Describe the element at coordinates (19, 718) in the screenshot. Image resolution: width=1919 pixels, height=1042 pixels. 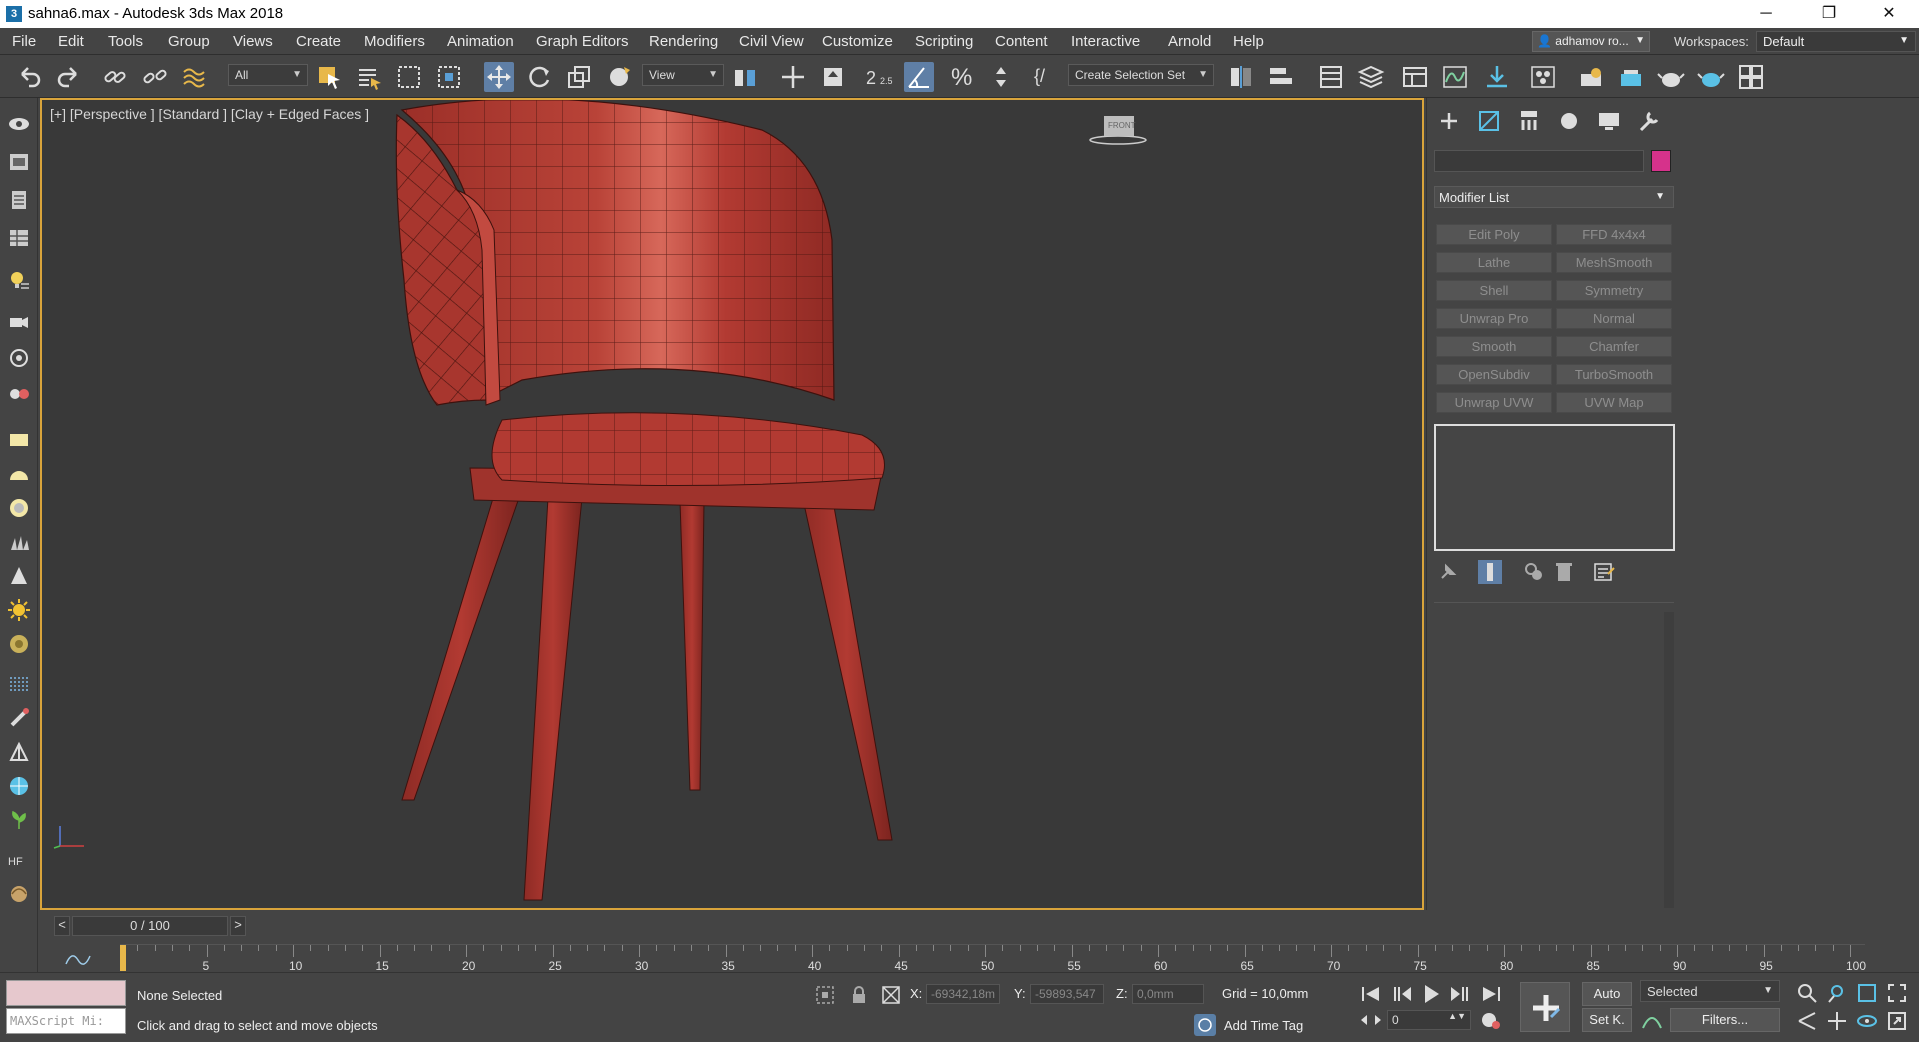
I see `bone-icon` at that location.